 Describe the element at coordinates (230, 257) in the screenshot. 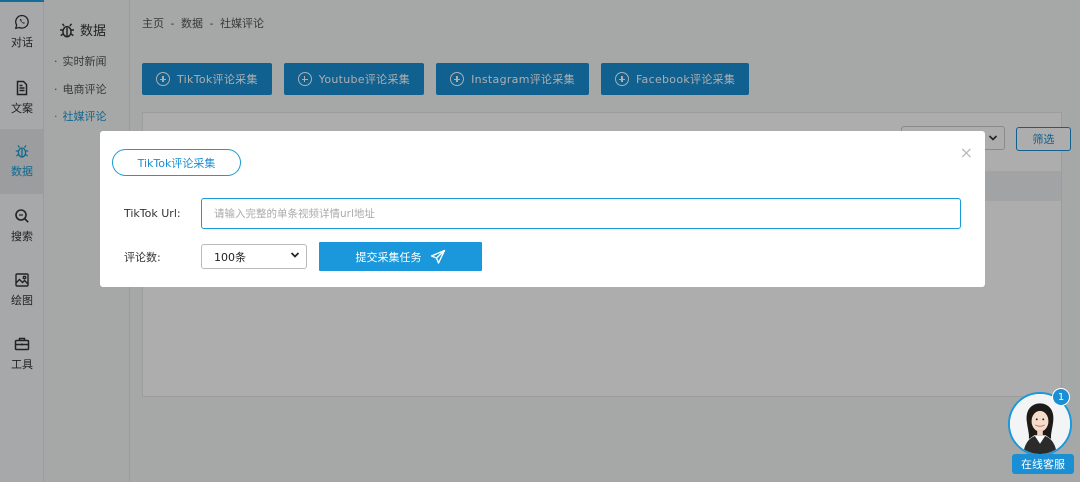

I see `comment-count-value: 100条` at that location.